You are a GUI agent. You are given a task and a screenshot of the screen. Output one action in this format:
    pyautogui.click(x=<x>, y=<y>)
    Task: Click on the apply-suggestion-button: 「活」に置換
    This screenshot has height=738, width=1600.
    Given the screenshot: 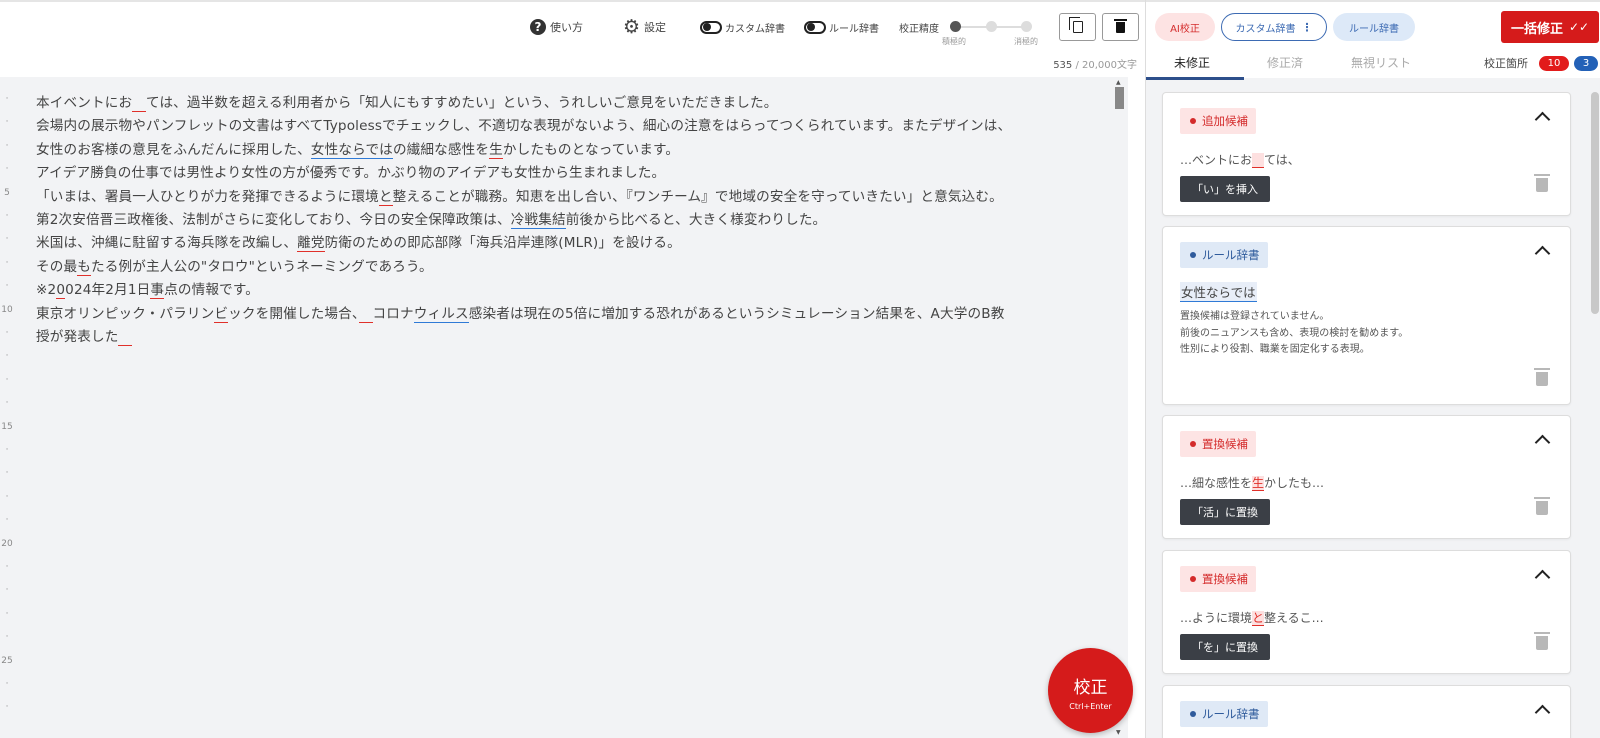 What is the action you would take?
    pyautogui.click(x=1225, y=512)
    